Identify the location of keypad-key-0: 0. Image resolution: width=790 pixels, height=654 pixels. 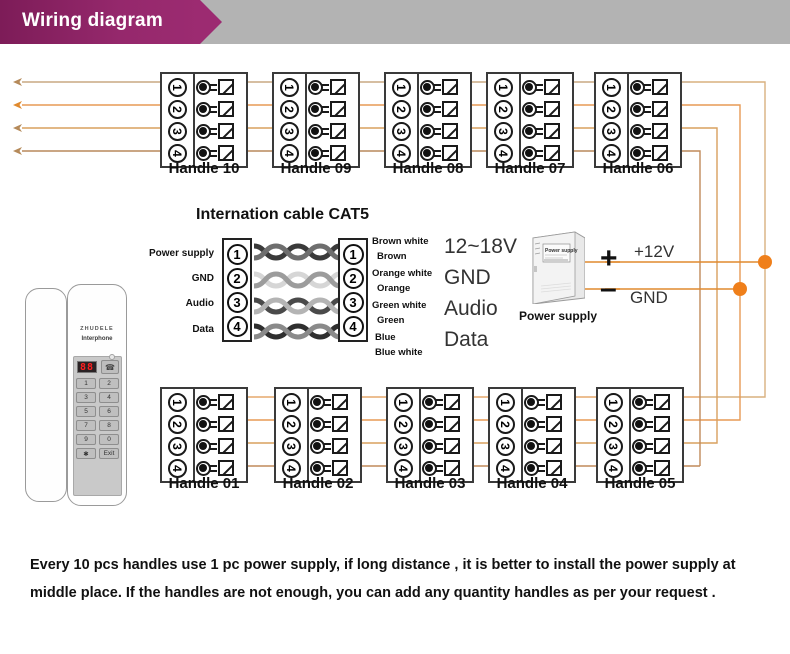
(109, 439).